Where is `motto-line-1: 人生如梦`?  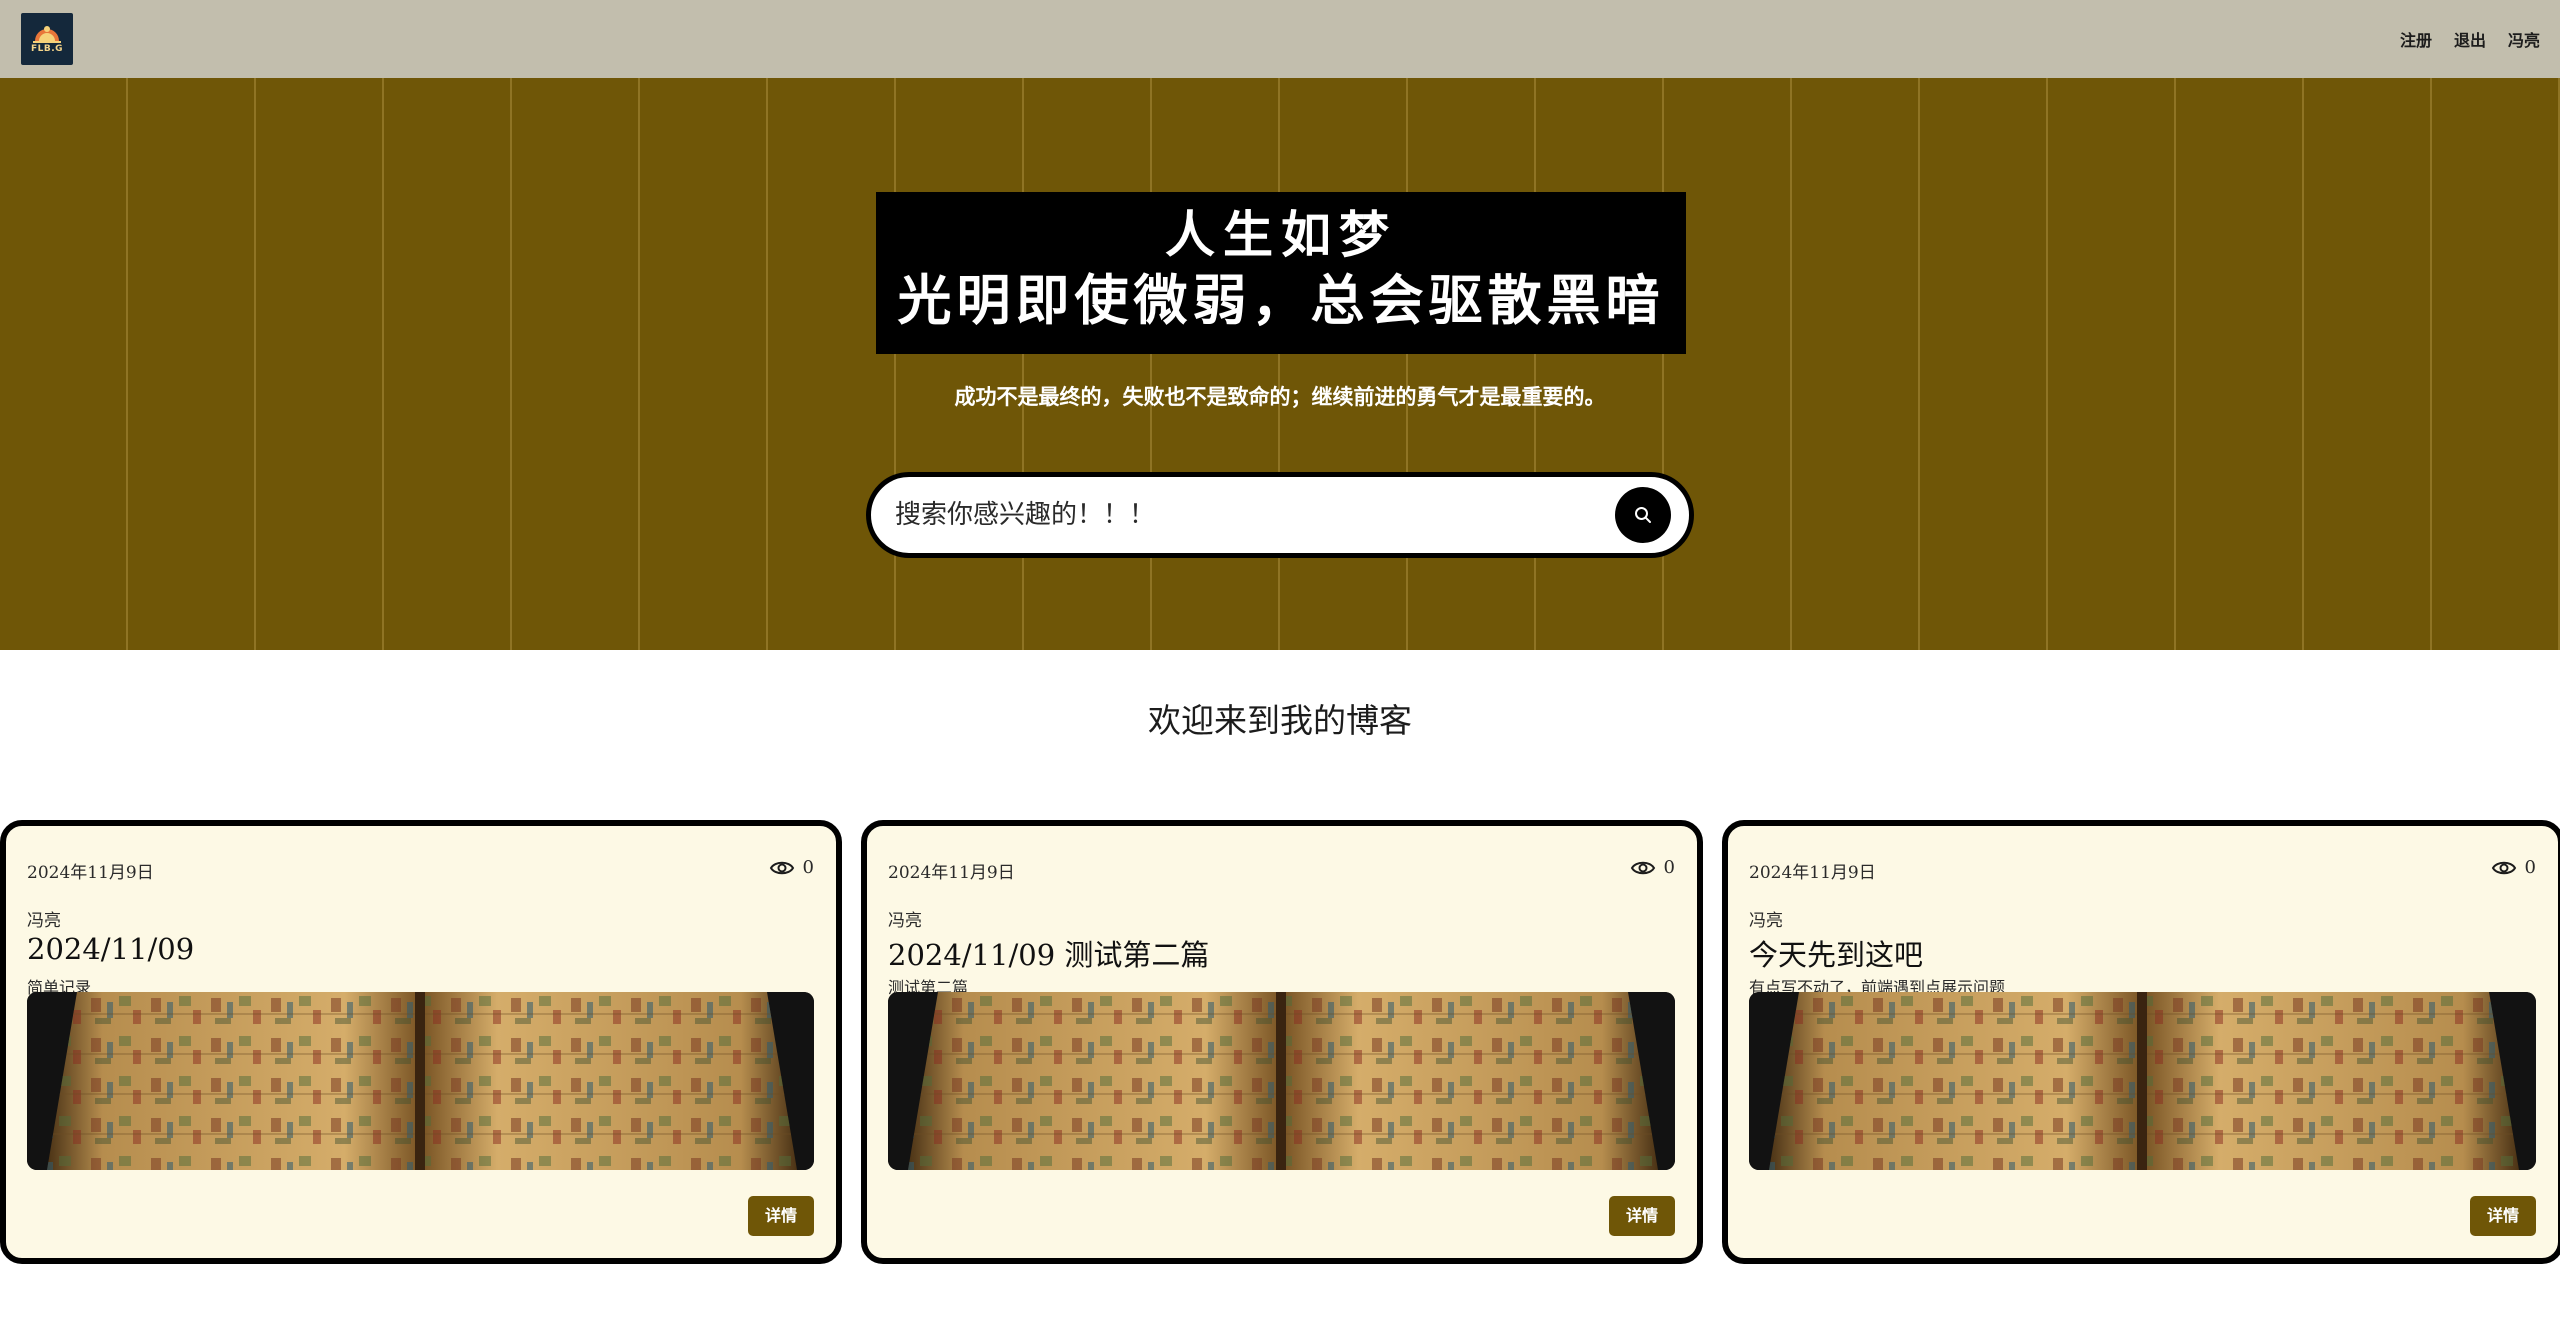
motto-line-1: 人生如梦 is located at coordinates (1281, 234).